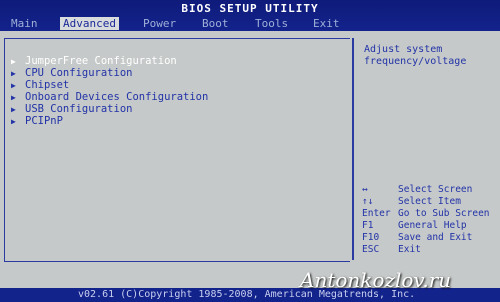 This screenshot has height=302, width=500. I want to click on key-desc: General Help, so click(432, 225).